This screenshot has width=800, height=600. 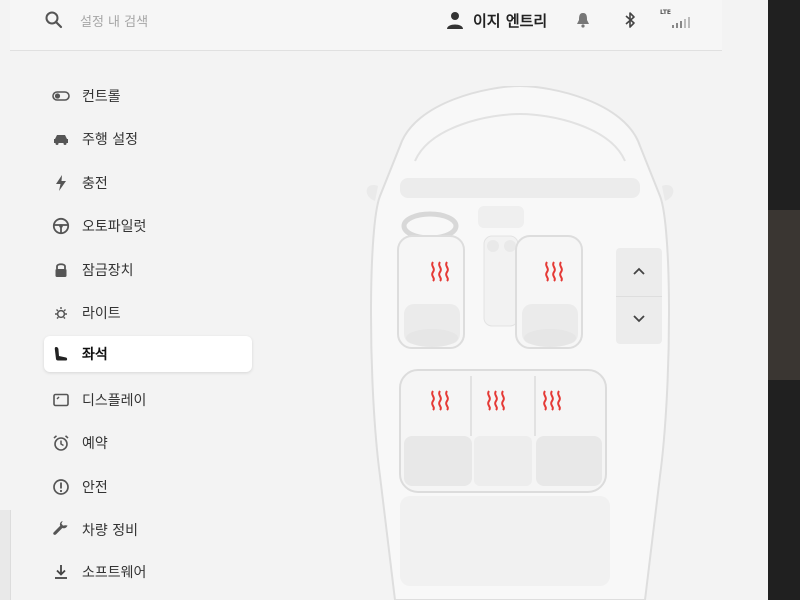 I want to click on car-icon, so click(x=61, y=140).